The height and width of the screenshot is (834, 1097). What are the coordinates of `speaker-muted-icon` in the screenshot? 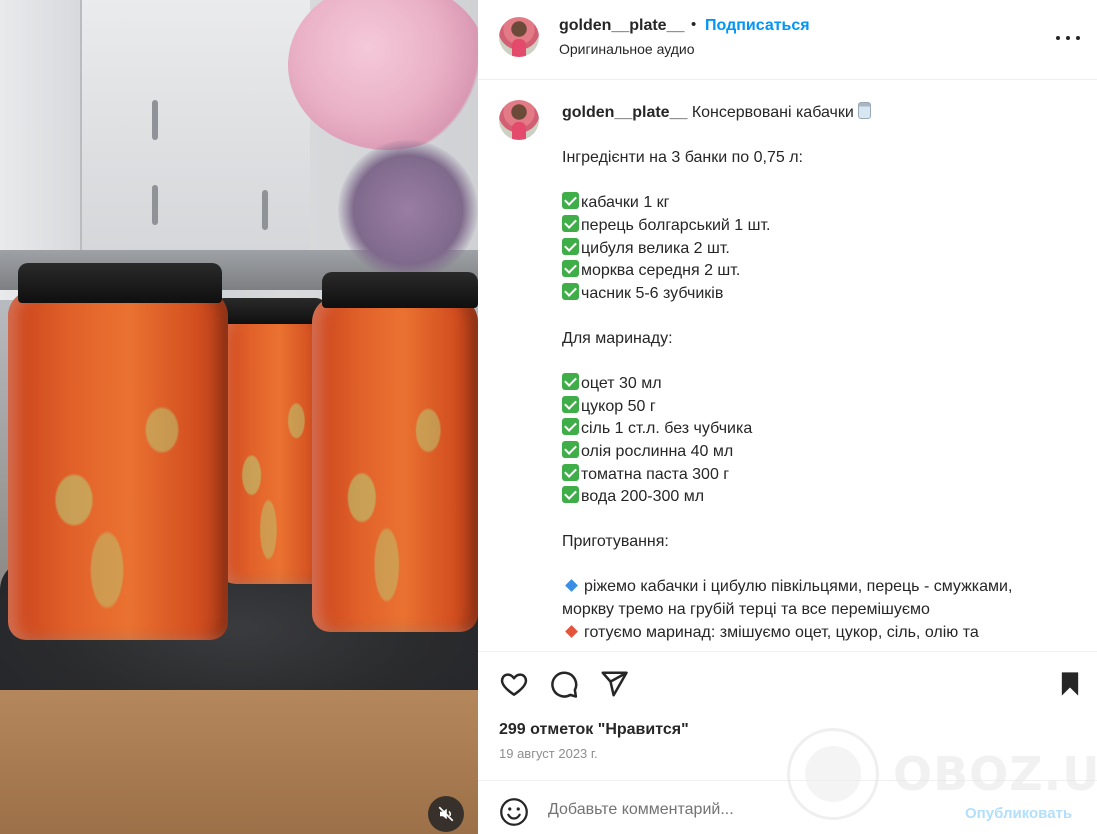 It's located at (446, 814).